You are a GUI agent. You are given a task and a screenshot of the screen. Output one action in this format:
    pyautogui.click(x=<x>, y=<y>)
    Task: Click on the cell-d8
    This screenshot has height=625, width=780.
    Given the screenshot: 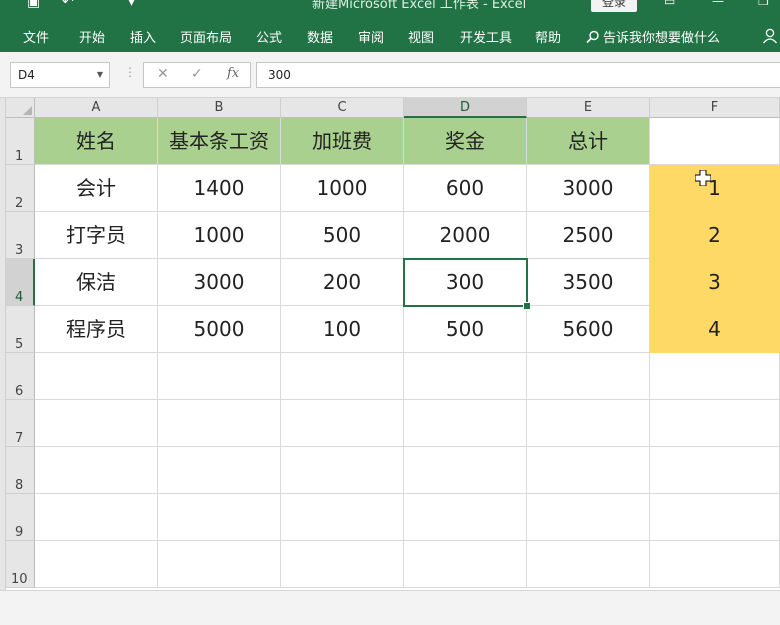 What is the action you would take?
    pyautogui.click(x=465, y=470)
    